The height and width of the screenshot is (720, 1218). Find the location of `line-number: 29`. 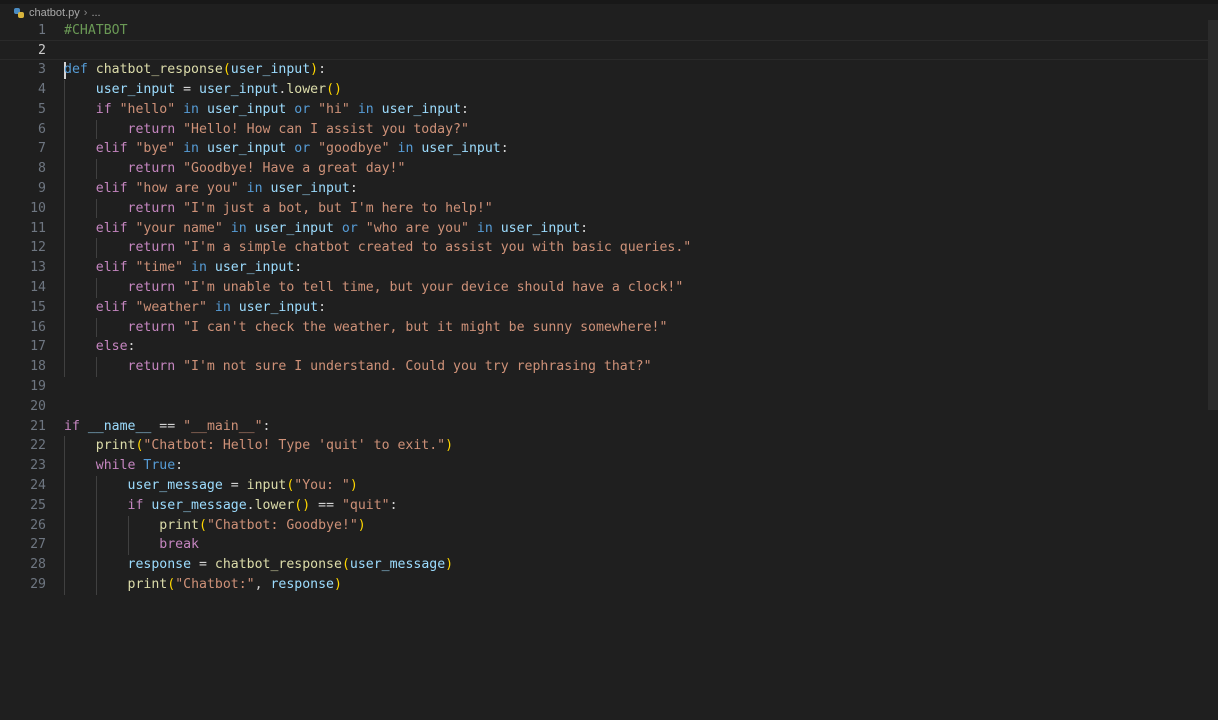

line-number: 29 is located at coordinates (38, 584).